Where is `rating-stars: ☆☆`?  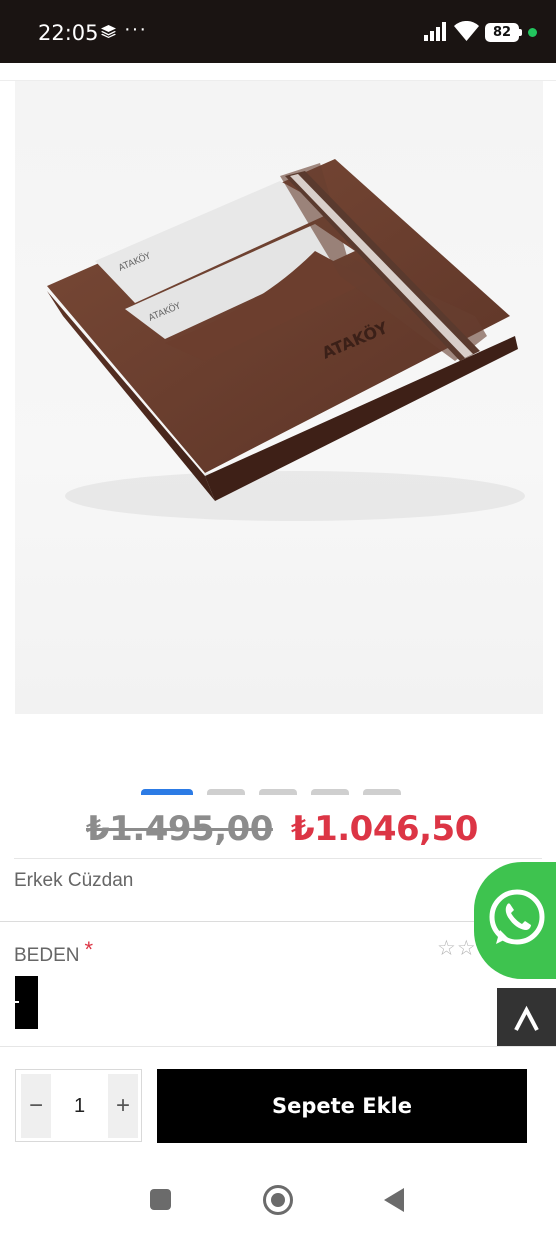
rating-stars: ☆☆ is located at coordinates (457, 948).